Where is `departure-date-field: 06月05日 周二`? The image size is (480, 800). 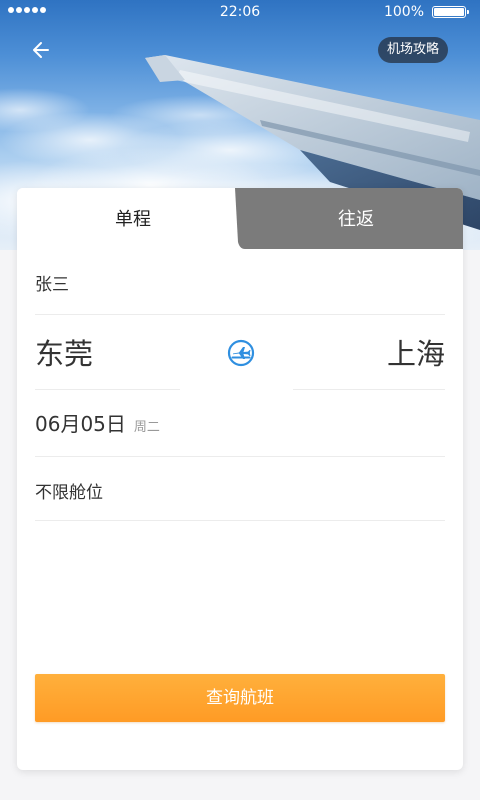 departure-date-field: 06月05日 周二 is located at coordinates (240, 422).